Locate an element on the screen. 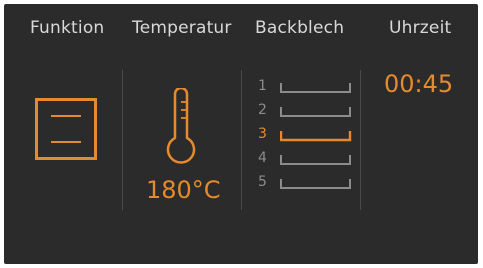 The width and height of the screenshot is (483, 268). header-time: Uhrzeit is located at coordinates (420, 28).